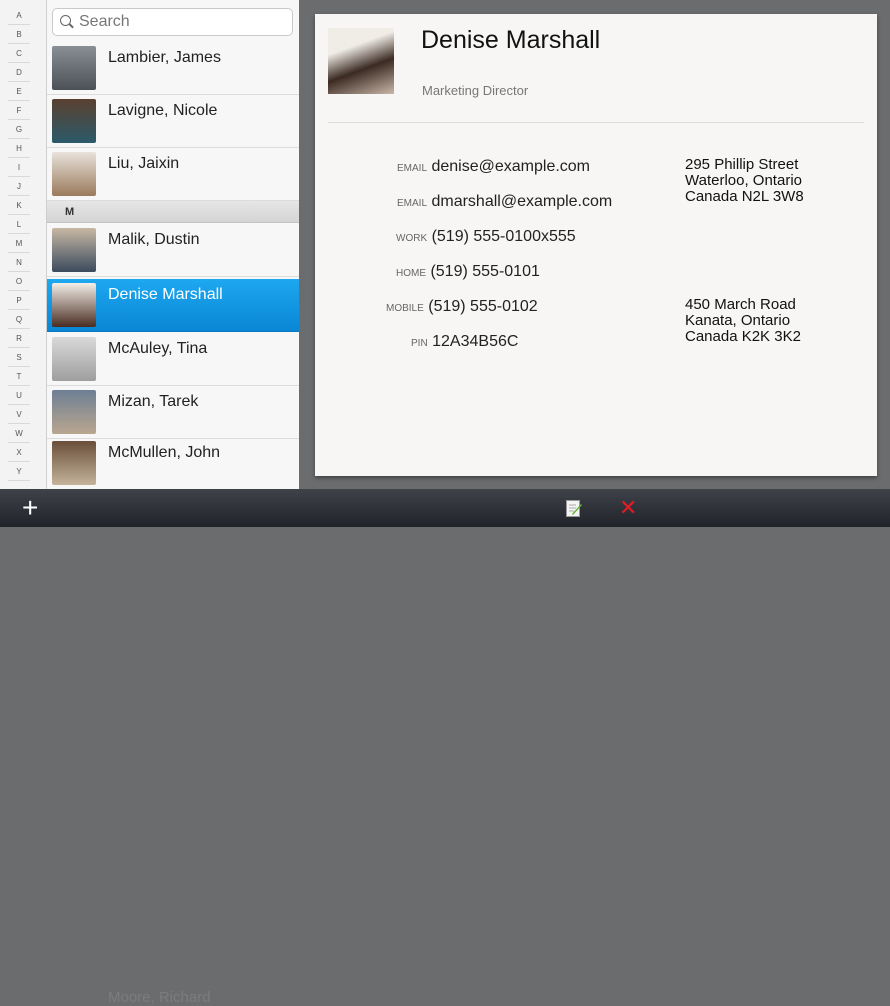  What do you see at coordinates (165, 294) in the screenshot?
I see `contact-name: Denise Marshall` at bounding box center [165, 294].